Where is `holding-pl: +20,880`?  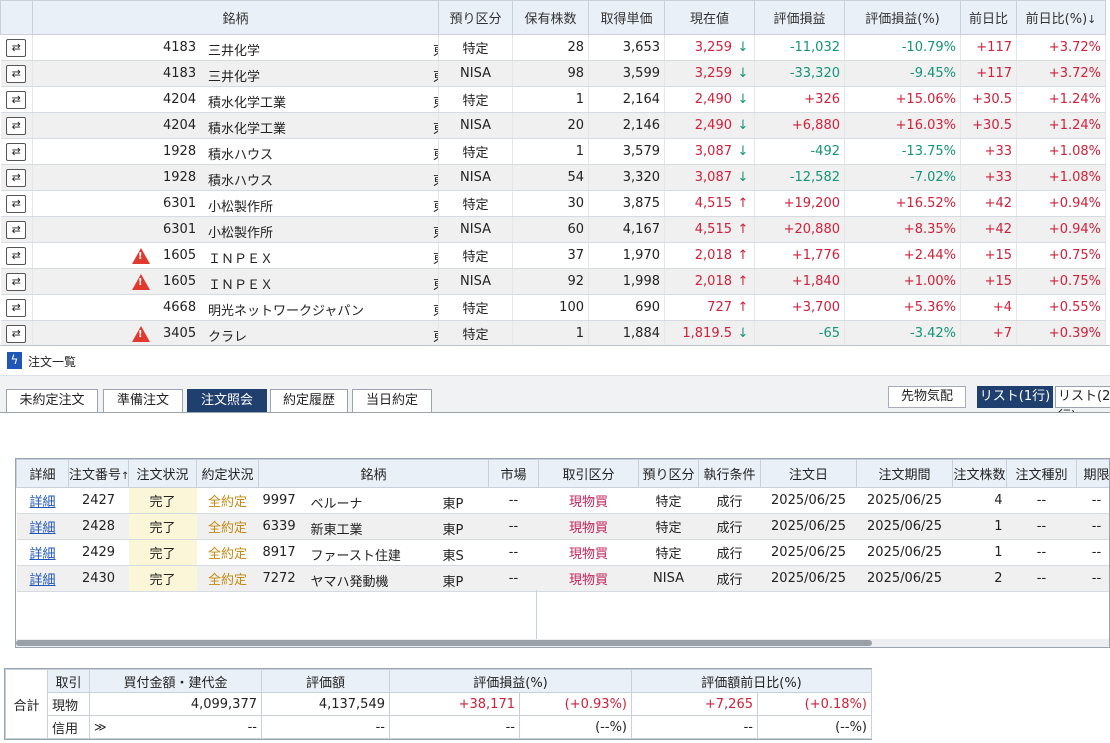 holding-pl: +20,880 is located at coordinates (799, 229).